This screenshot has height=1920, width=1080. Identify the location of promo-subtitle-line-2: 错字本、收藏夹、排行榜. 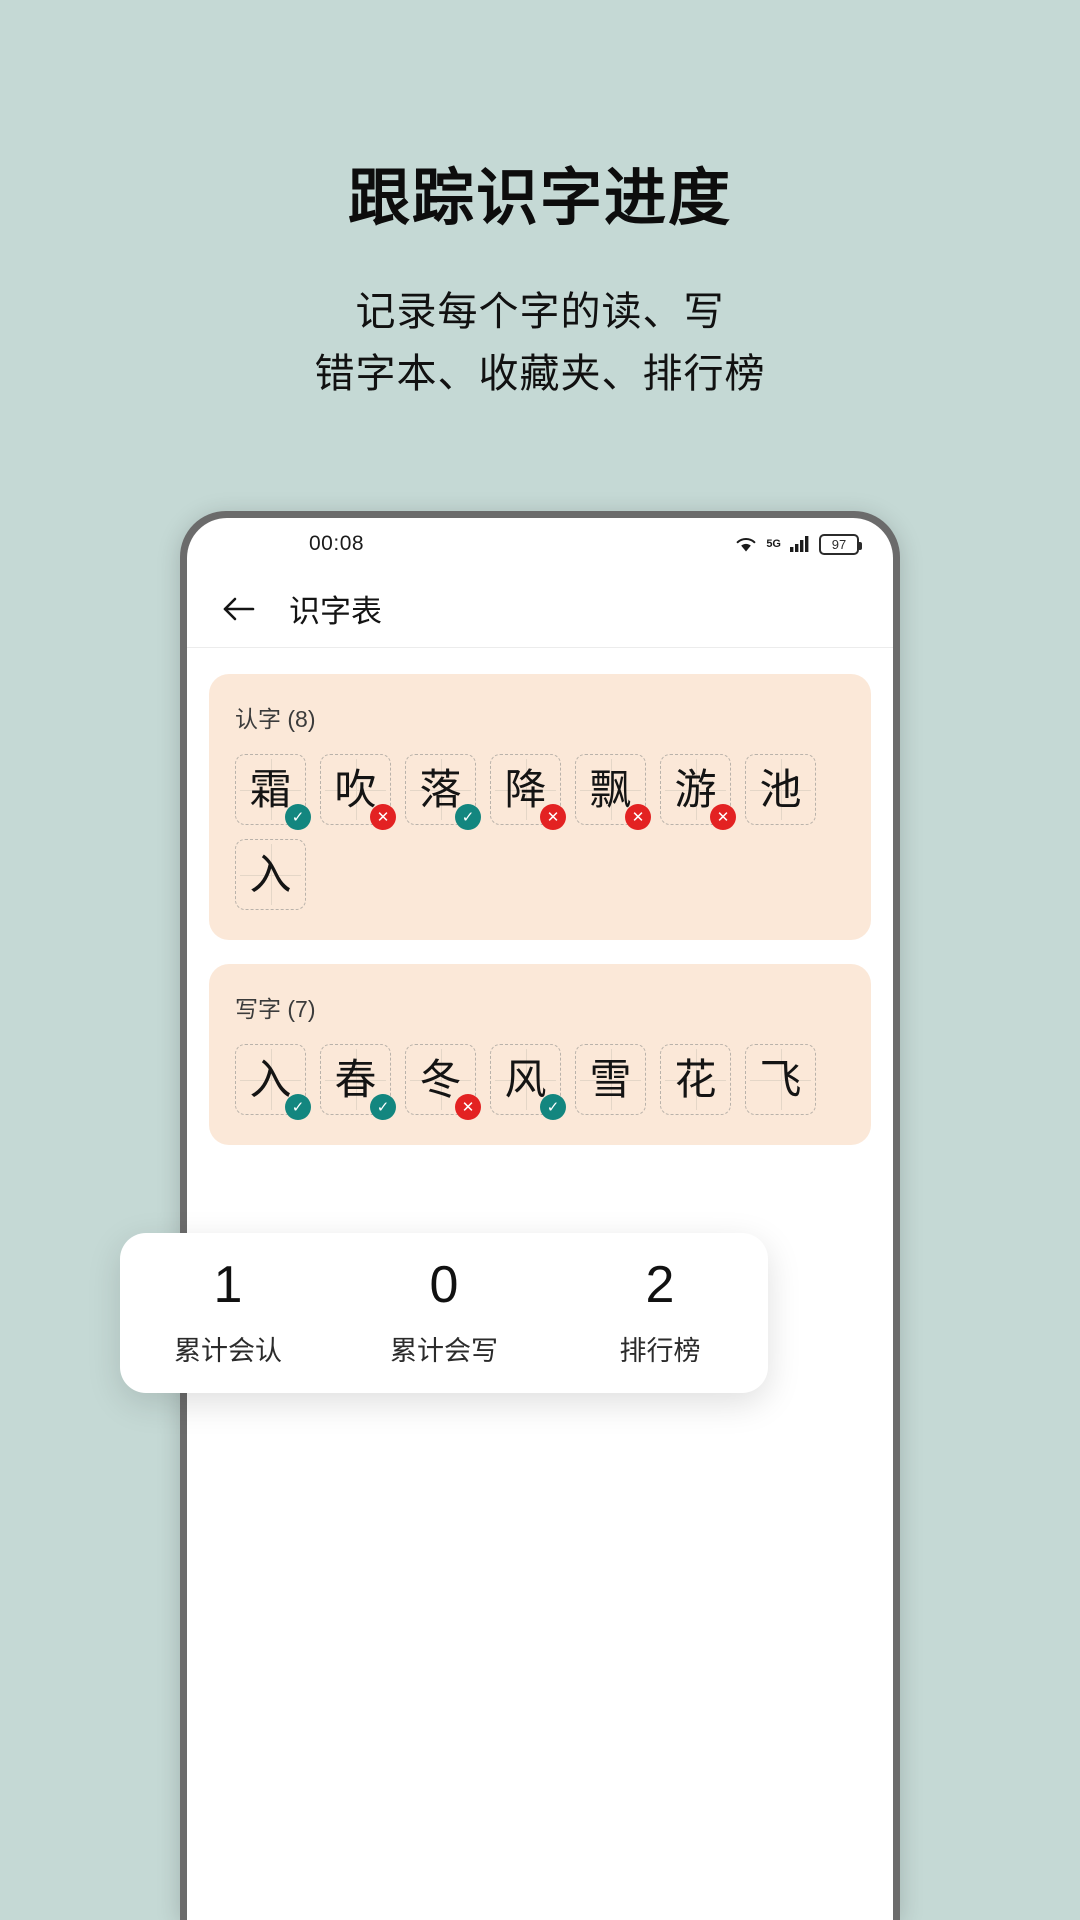
(540, 374).